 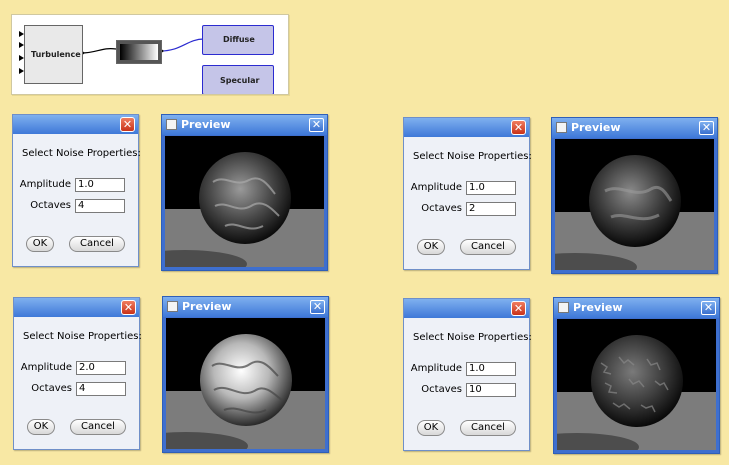 What do you see at coordinates (491, 209) in the screenshot?
I see `octaves-field: 2` at bounding box center [491, 209].